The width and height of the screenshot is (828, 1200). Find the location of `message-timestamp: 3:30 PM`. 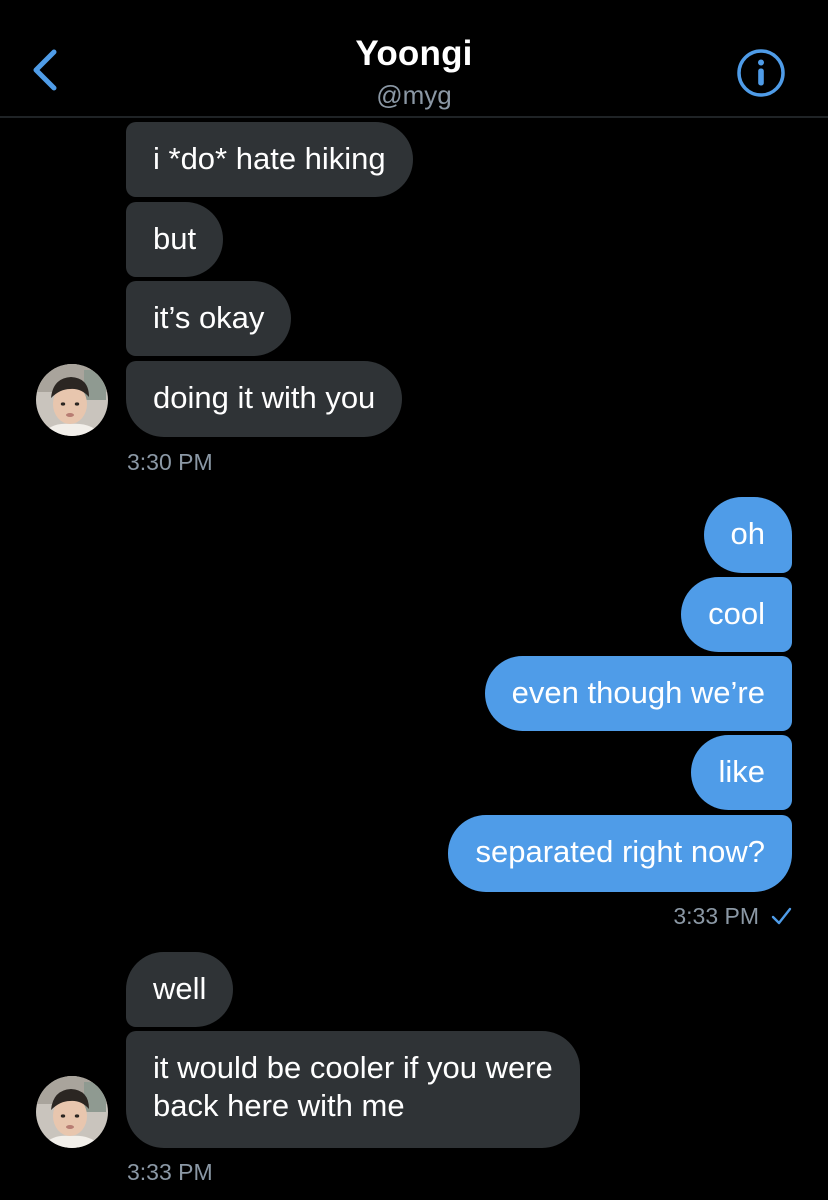

message-timestamp: 3:30 PM is located at coordinates (170, 462).